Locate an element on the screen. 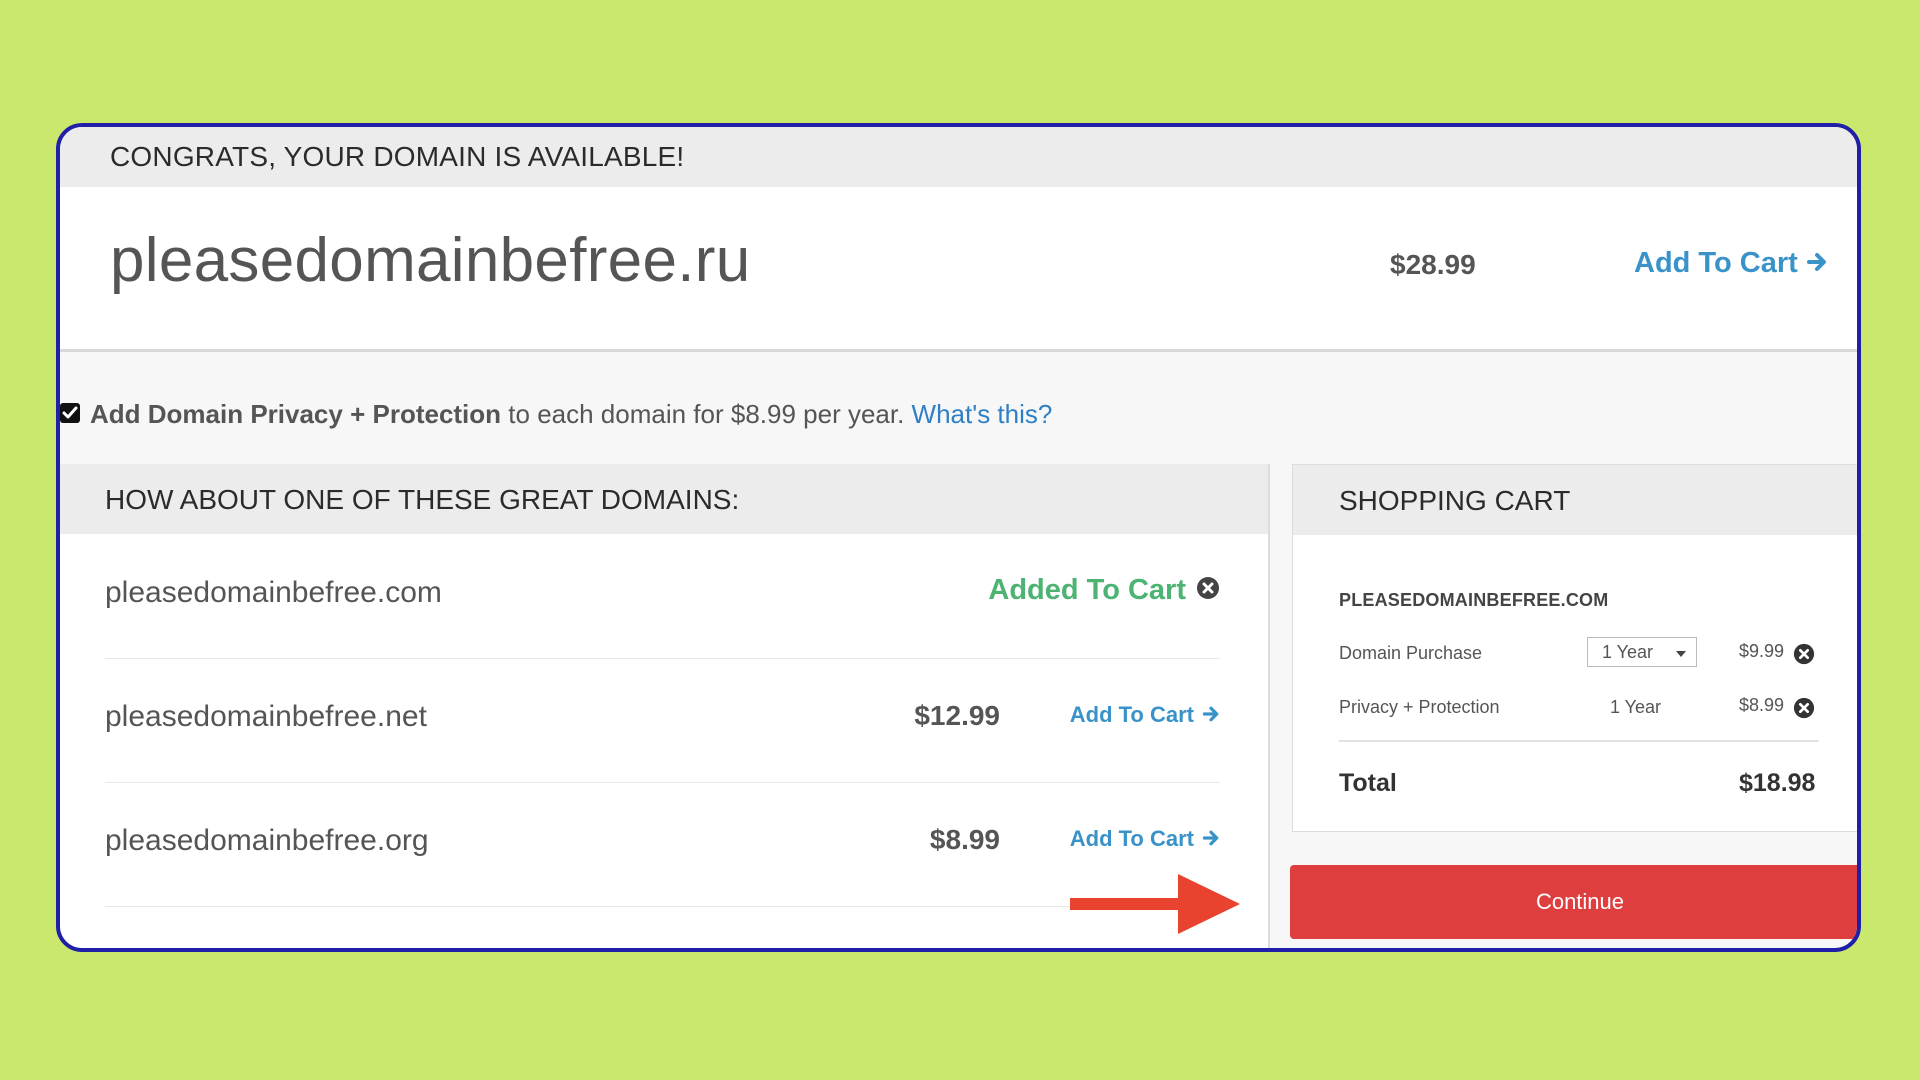  cart-total-value: $18.98 is located at coordinates (1777, 783).